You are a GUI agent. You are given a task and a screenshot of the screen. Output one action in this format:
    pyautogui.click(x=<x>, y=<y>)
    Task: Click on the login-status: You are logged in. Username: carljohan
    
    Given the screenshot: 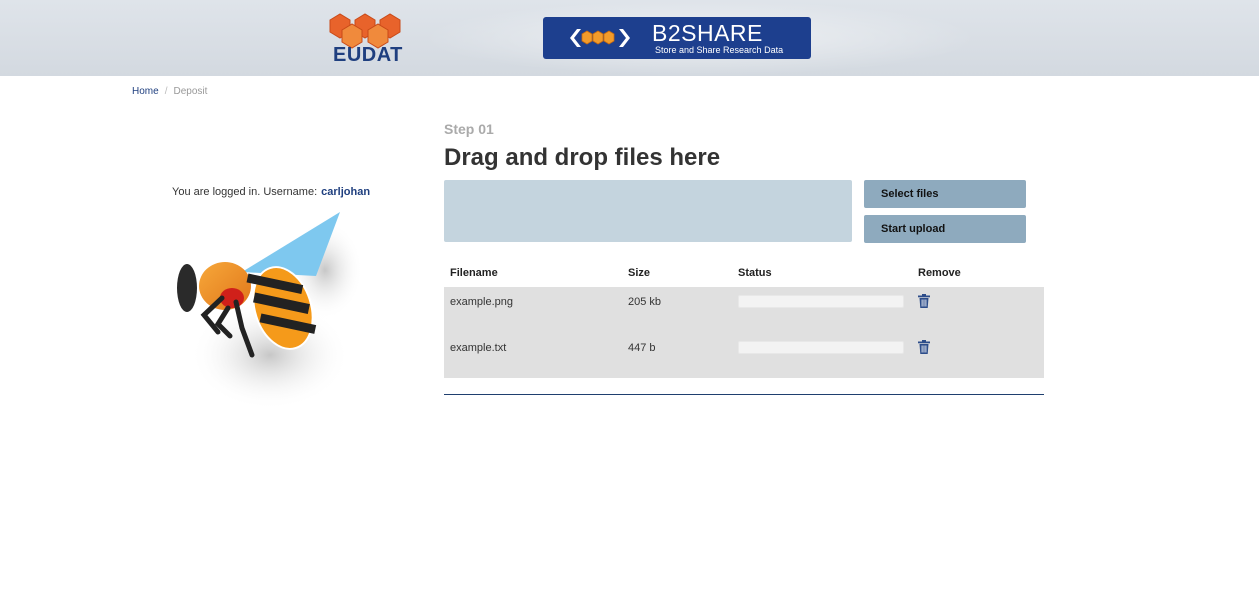 What is the action you would take?
    pyautogui.click(x=271, y=192)
    